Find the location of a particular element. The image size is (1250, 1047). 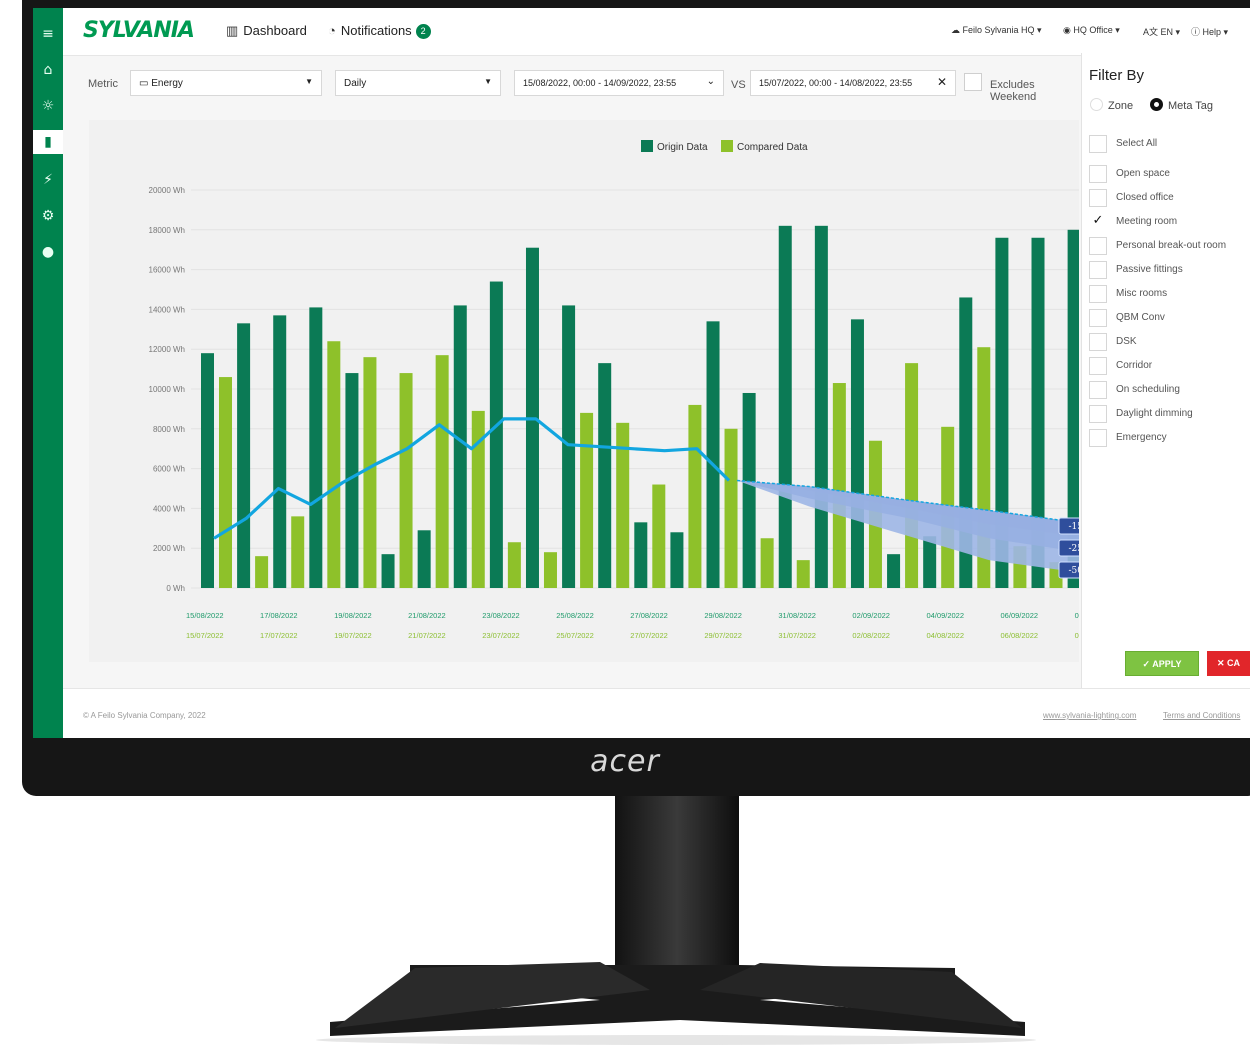

radio-meta-tag: Meta Tag is located at coordinates (1181, 105).